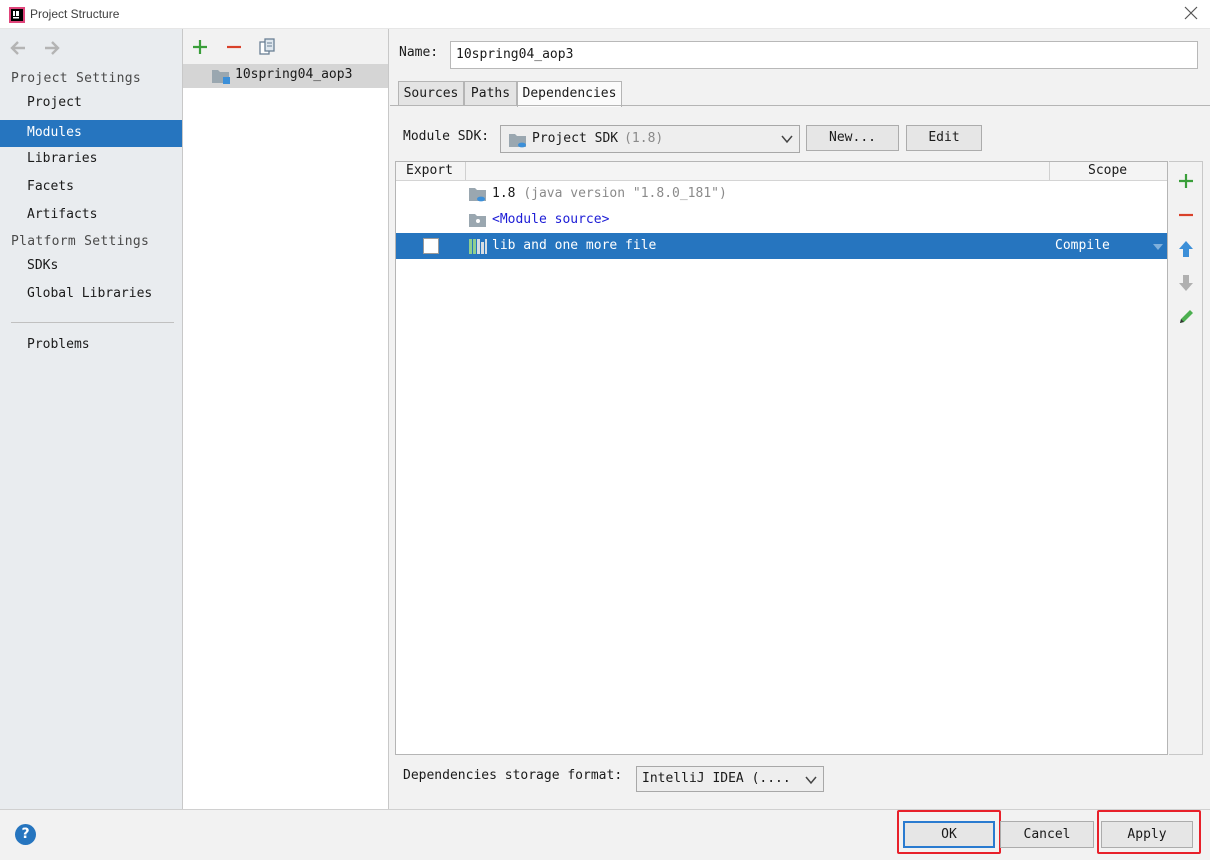 This screenshot has height=860, width=1210. I want to click on ok-button: OK, so click(949, 834).